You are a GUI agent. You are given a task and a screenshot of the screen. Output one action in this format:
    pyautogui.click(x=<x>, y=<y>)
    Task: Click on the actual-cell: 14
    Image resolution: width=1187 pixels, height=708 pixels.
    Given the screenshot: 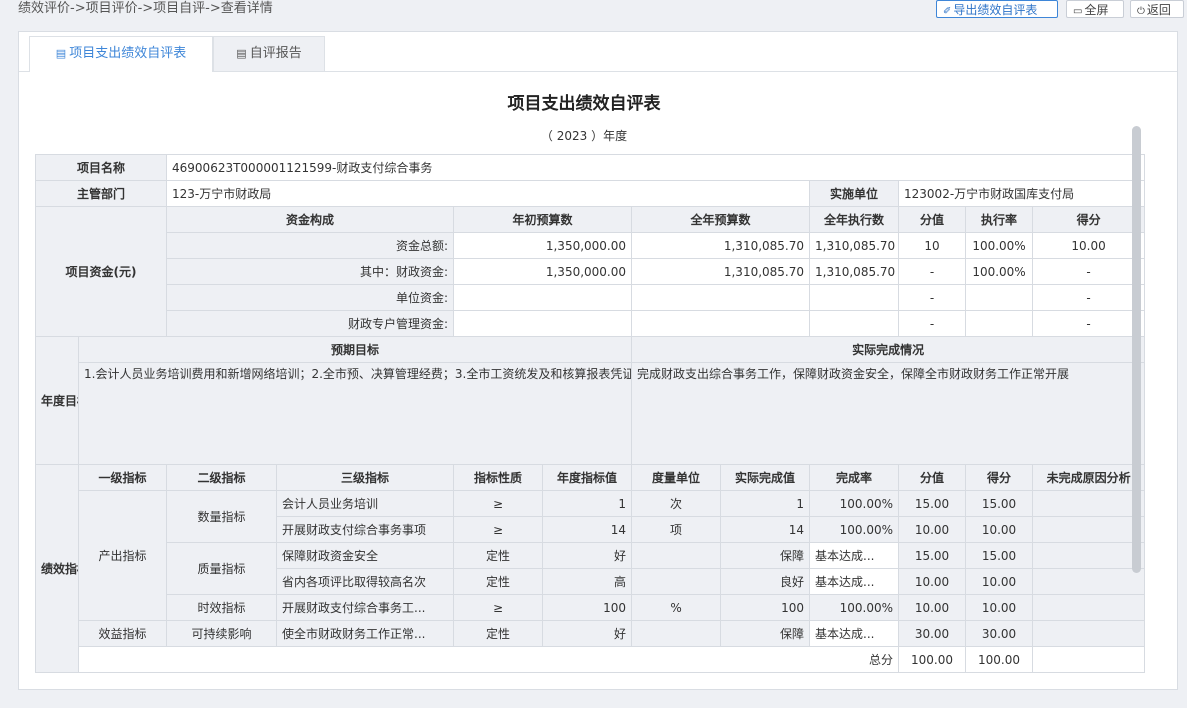 What is the action you would take?
    pyautogui.click(x=765, y=529)
    